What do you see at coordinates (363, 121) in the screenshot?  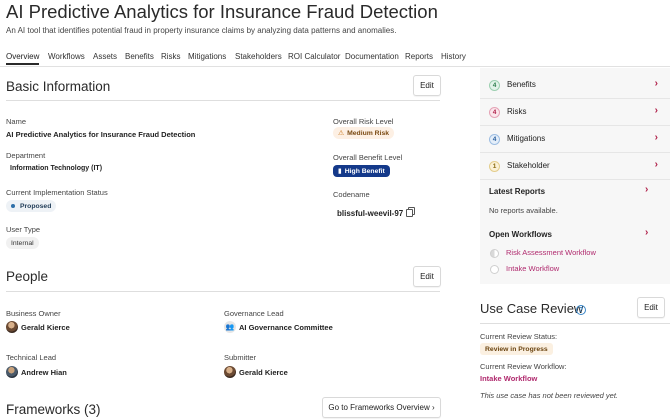 I see `risk-level-label: Overall Risk Level` at bounding box center [363, 121].